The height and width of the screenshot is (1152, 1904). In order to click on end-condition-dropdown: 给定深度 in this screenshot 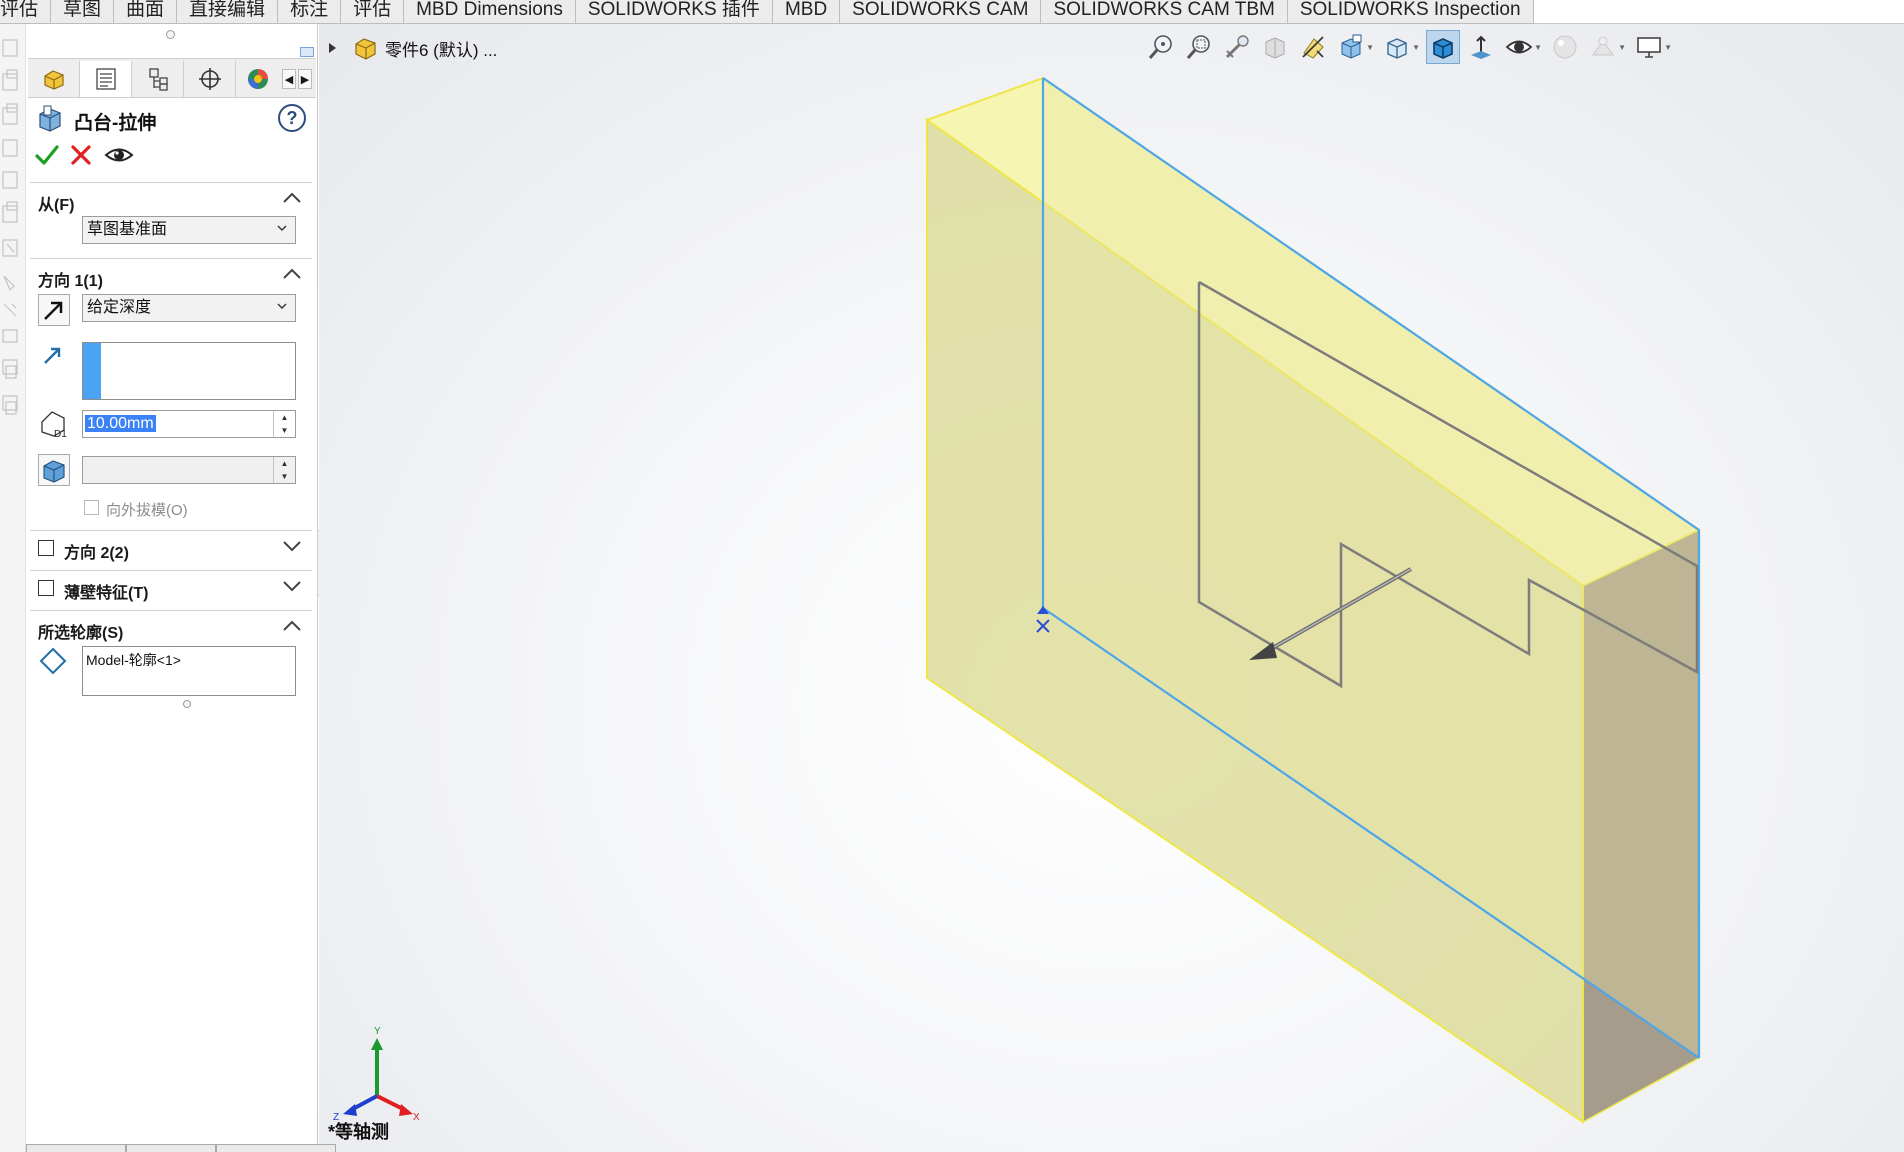, I will do `click(189, 308)`.